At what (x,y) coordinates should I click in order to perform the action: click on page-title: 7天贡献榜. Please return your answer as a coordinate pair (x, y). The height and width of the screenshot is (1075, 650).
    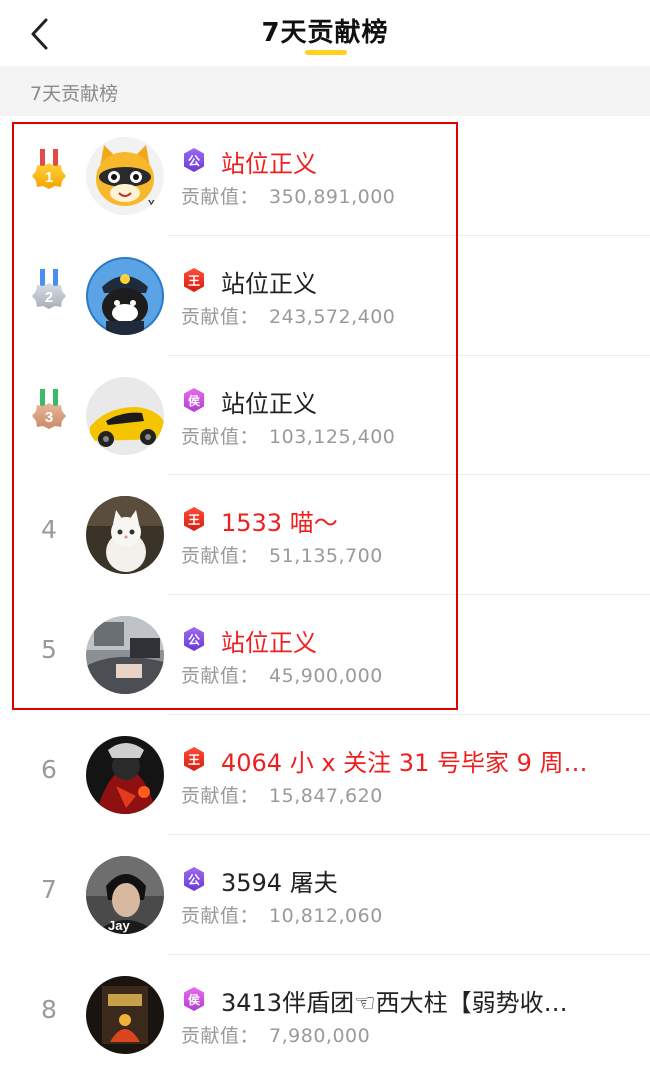
    Looking at the image, I should click on (325, 33).